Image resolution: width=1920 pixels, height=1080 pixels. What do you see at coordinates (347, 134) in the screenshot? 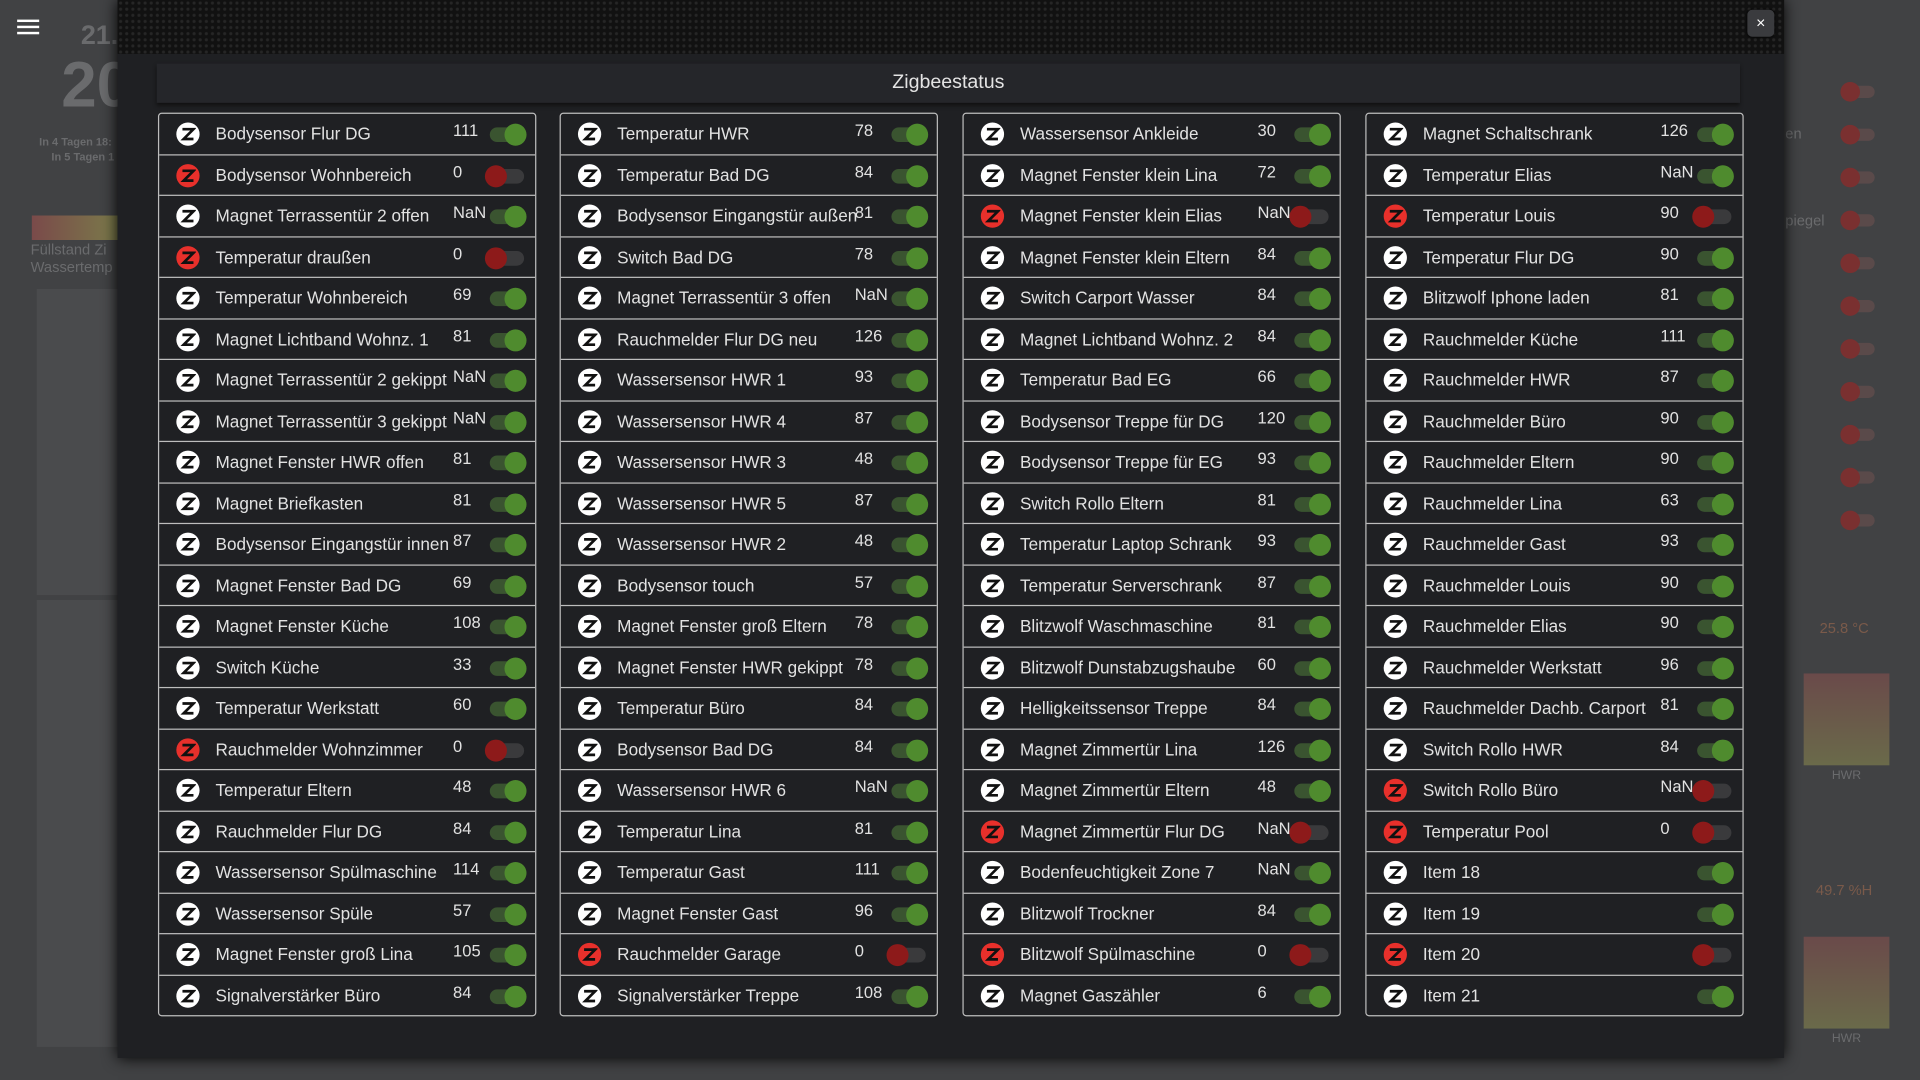
I see `device-row: Bodysensor Flur DG 111` at bounding box center [347, 134].